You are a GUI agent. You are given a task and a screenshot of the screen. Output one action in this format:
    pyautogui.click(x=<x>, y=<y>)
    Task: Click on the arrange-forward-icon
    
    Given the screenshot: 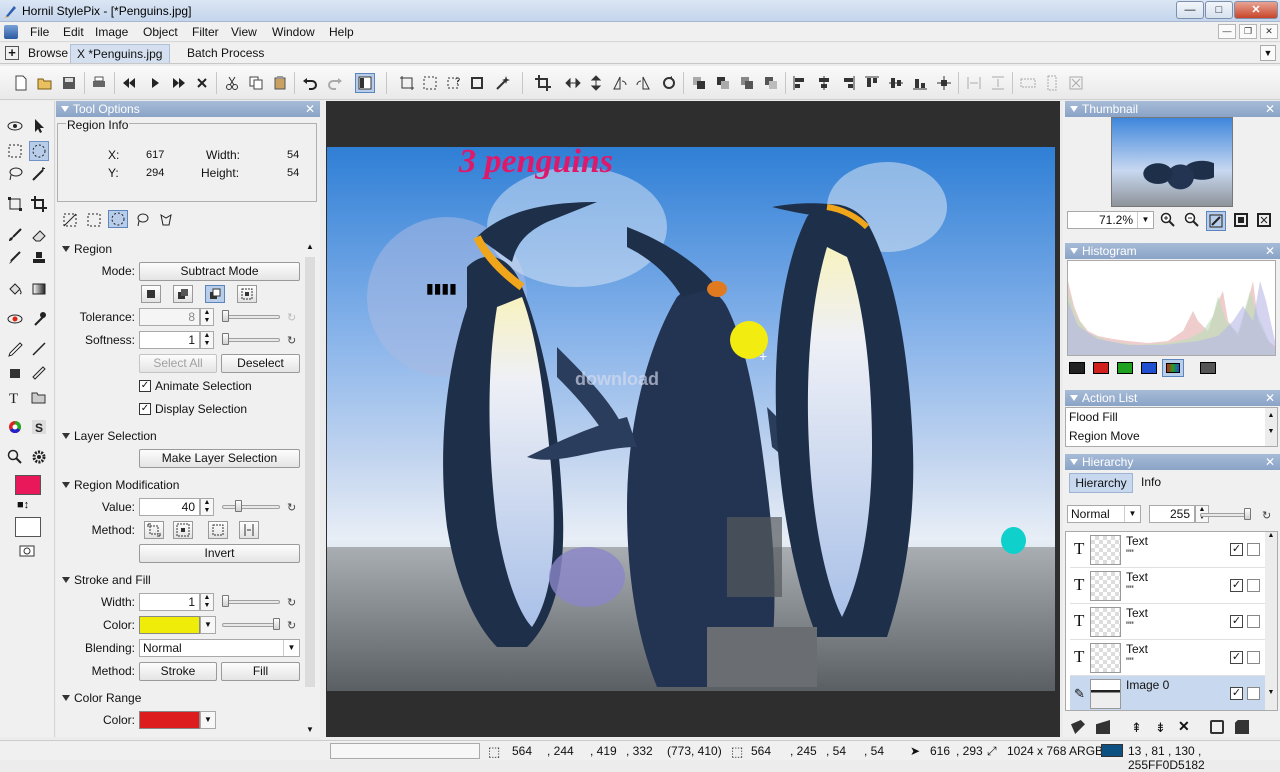 What is the action you would take?
    pyautogui.click(x=723, y=83)
    